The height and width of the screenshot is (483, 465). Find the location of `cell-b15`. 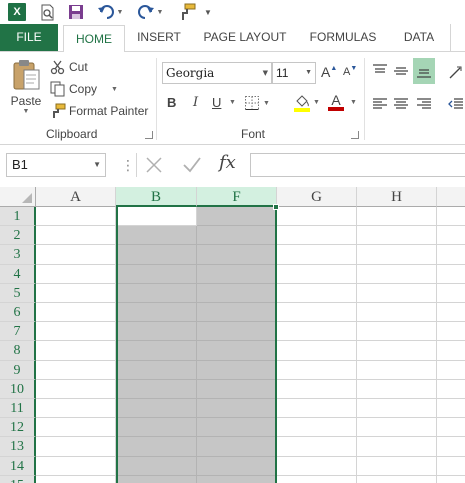

cell-b15 is located at coordinates (156, 479).